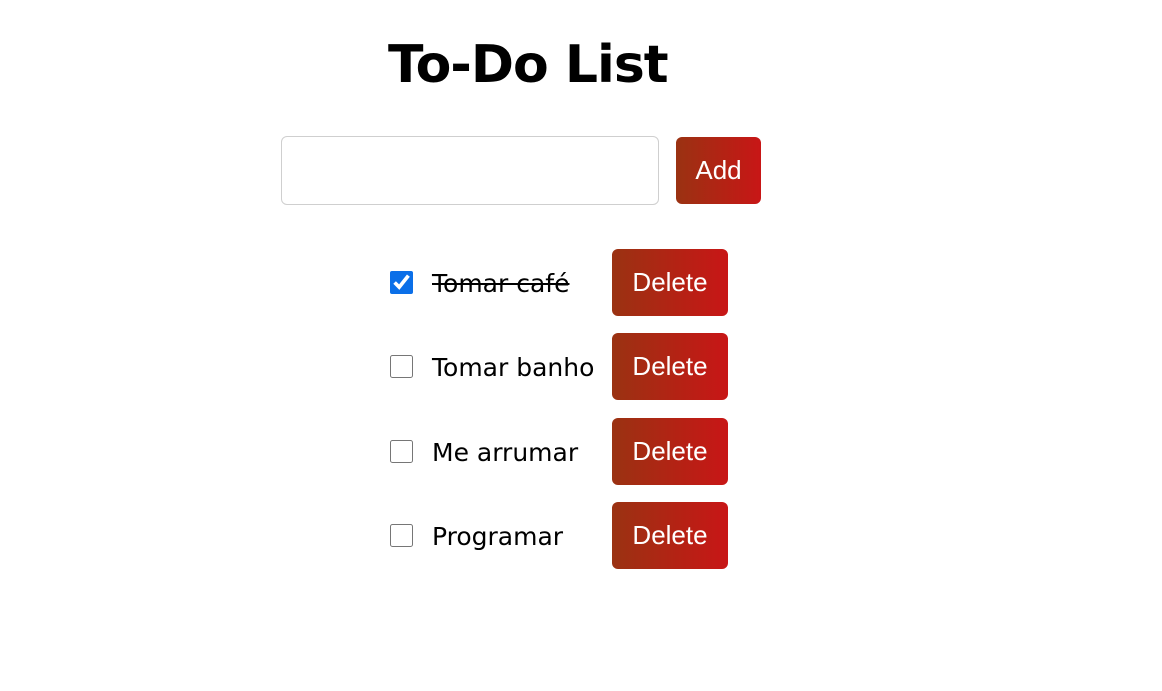  I want to click on add-button: Add, so click(718, 170).